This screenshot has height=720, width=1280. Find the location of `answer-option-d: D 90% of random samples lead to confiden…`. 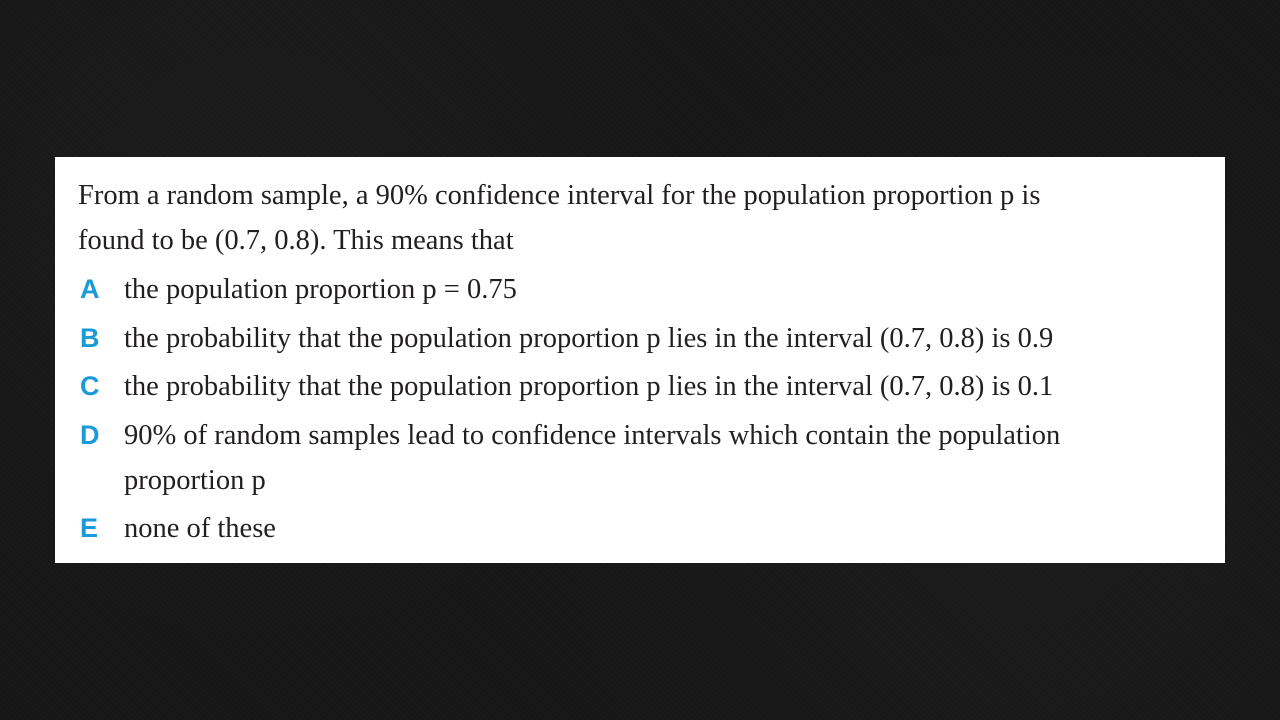

answer-option-d: D 90% of random samples lead to confiden… is located at coordinates (641, 458).